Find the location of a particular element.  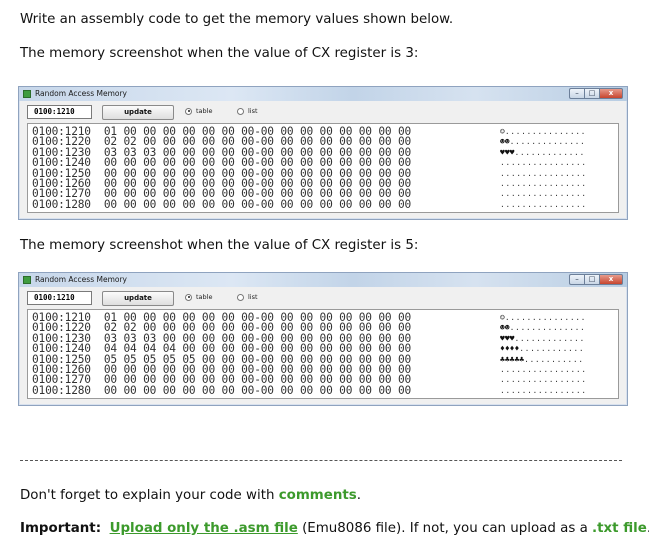

comments-link: comments is located at coordinates (318, 495).